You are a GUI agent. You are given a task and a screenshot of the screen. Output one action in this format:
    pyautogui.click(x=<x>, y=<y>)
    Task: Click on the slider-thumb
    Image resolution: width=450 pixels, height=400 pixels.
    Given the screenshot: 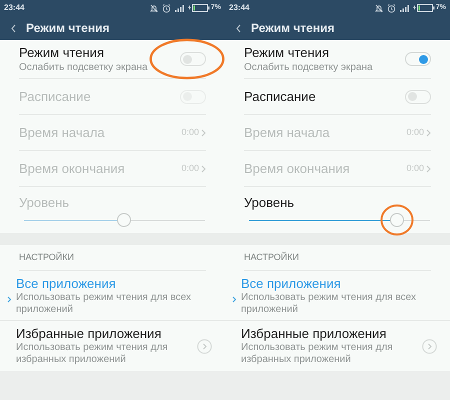 What is the action you would take?
    pyautogui.click(x=397, y=220)
    